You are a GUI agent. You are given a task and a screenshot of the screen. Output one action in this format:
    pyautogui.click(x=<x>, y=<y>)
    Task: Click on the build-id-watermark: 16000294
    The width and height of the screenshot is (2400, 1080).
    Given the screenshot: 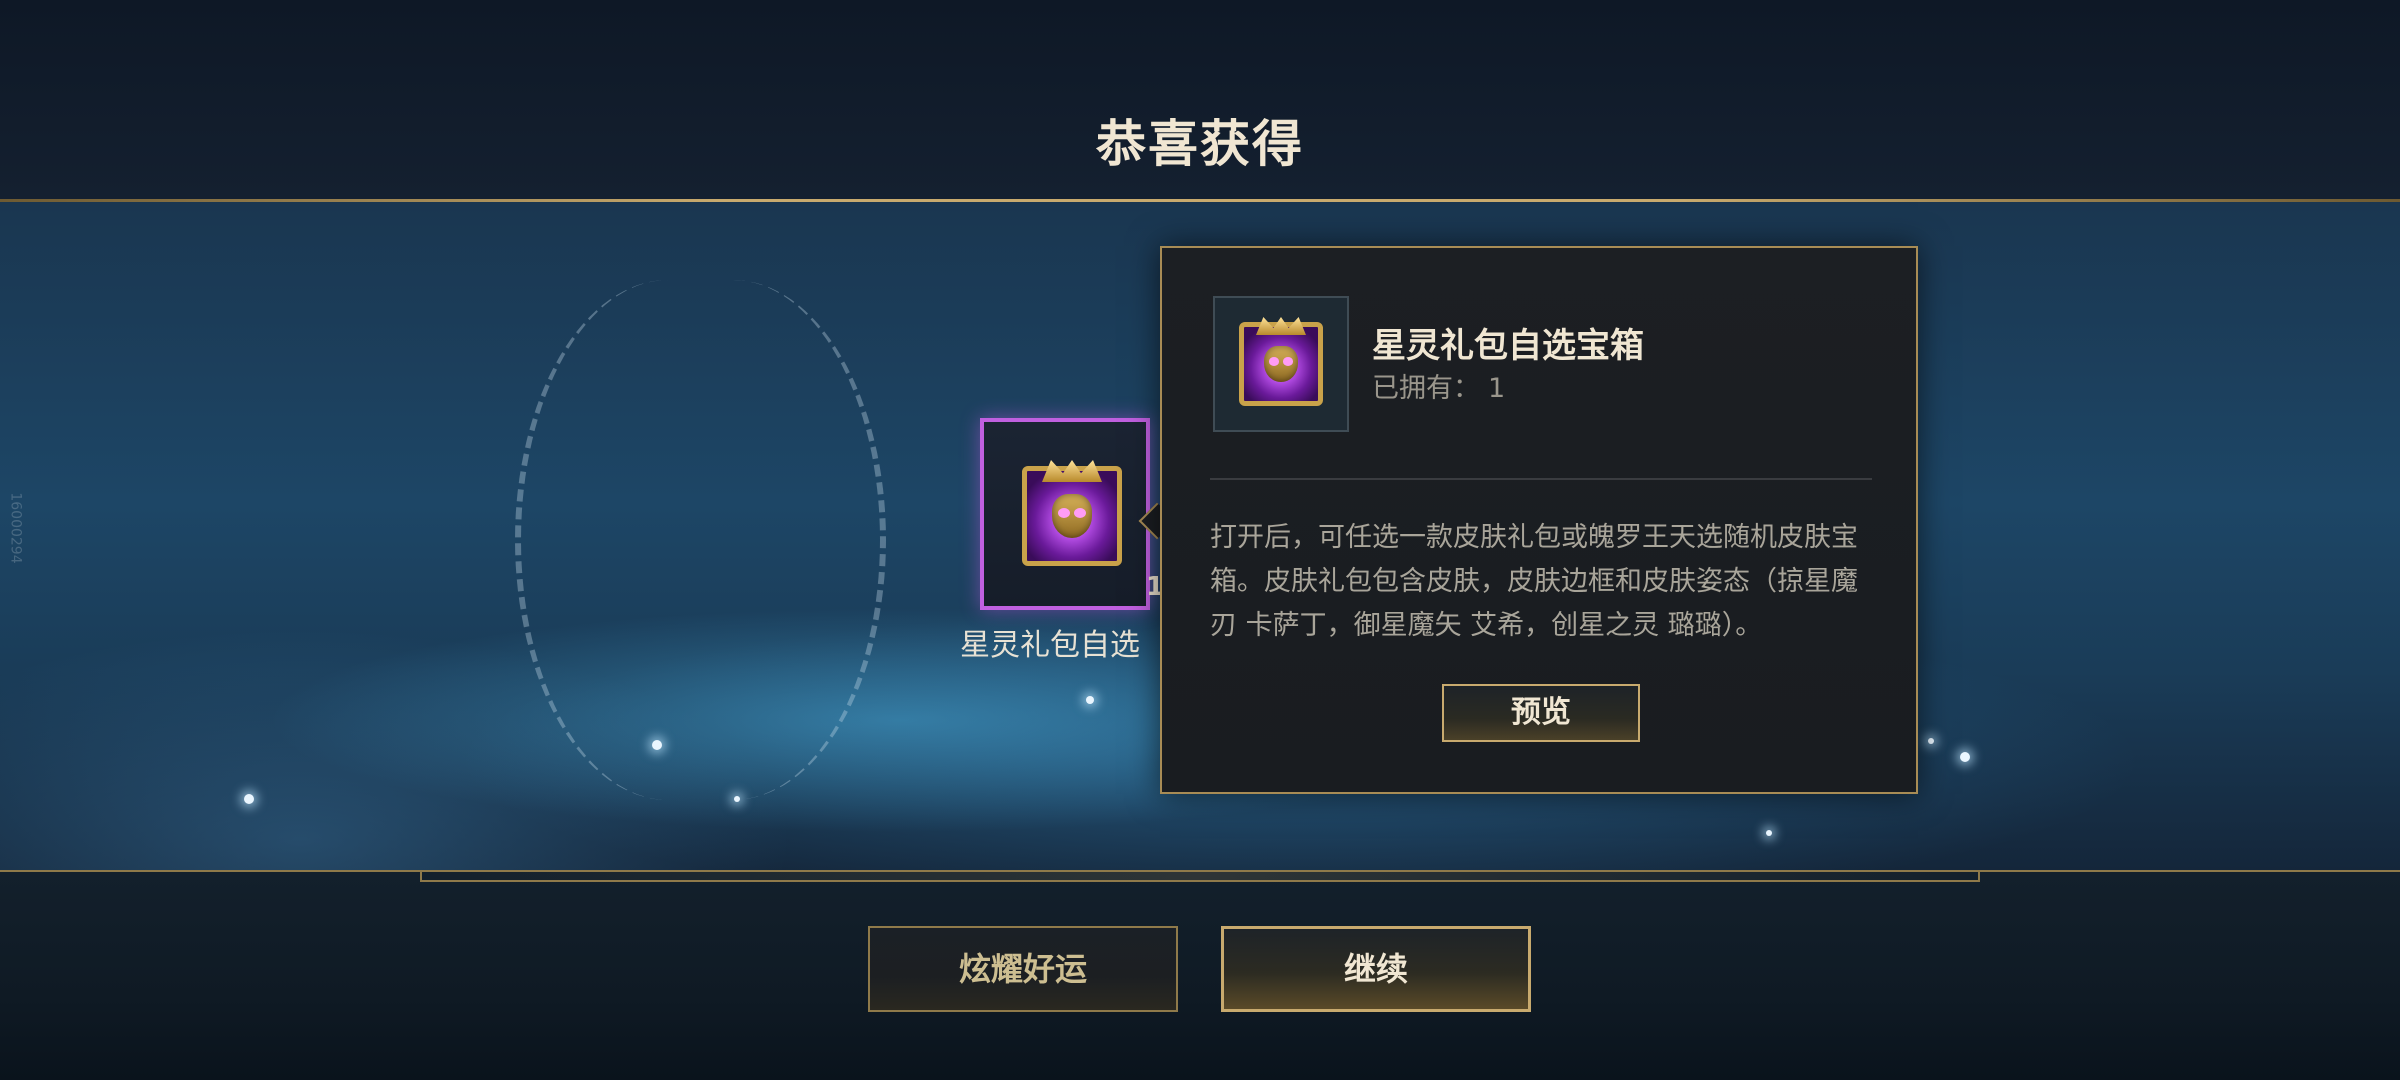 What is the action you would take?
    pyautogui.click(x=15, y=528)
    